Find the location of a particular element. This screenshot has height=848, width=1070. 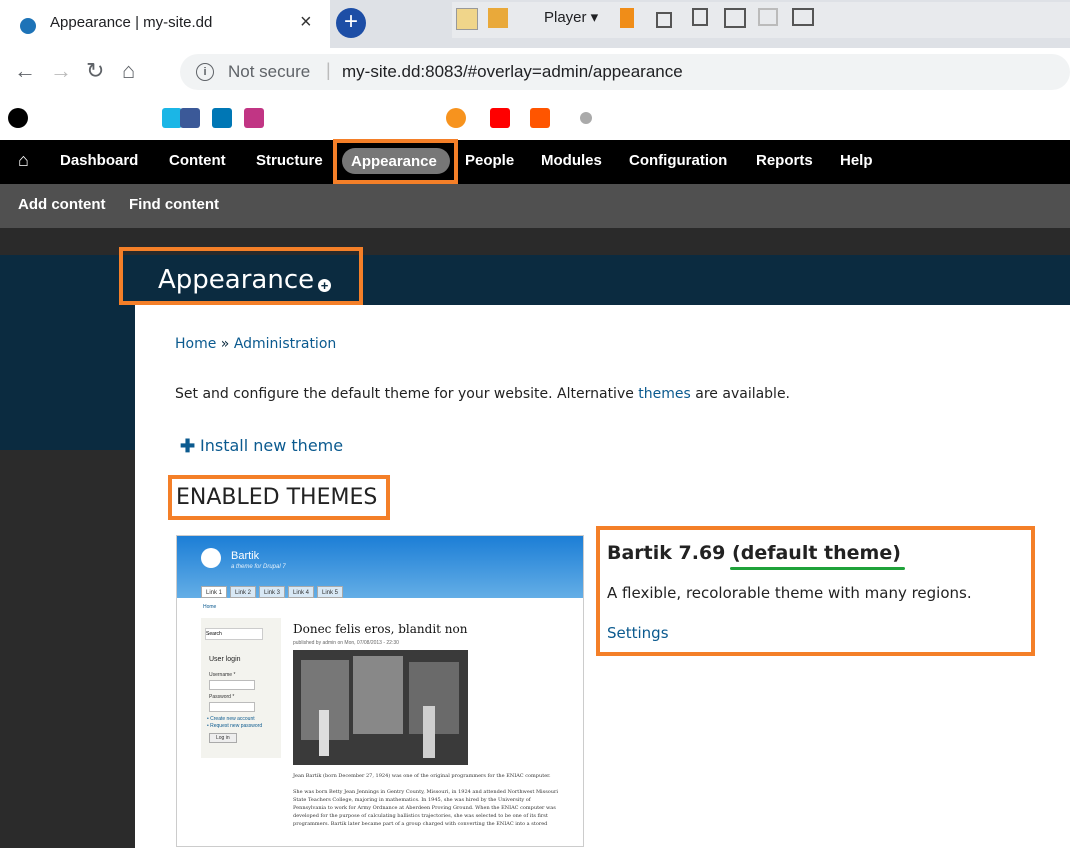

breadcrumb: Home » Administration is located at coordinates (255, 344).